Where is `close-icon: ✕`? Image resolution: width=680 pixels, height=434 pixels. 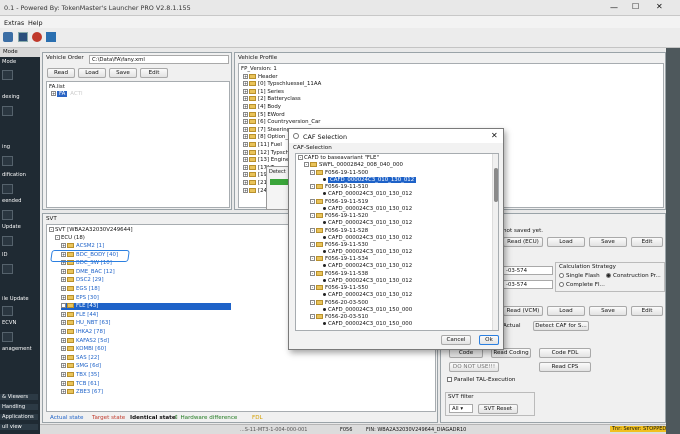 close-icon: ✕ is located at coordinates (659, 6).